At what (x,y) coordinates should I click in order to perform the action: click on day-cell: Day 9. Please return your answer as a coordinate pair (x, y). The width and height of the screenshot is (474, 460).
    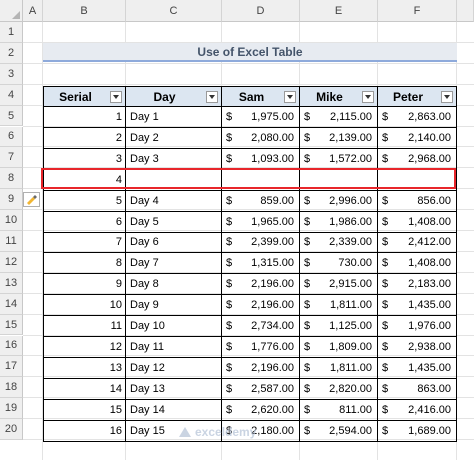
    Looking at the image, I should click on (174, 306).